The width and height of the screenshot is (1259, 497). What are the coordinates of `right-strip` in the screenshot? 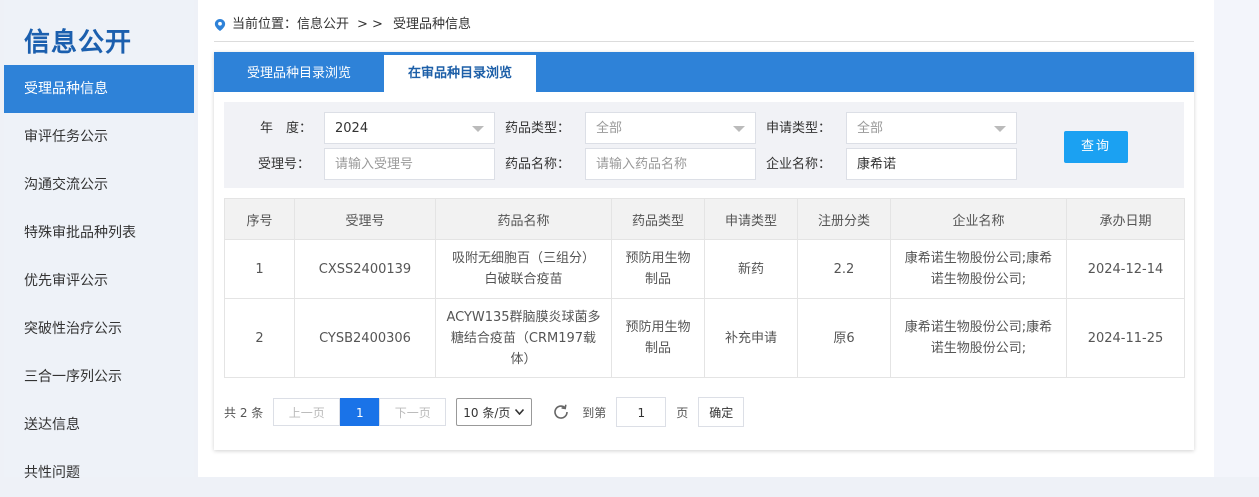 It's located at (1236, 238).